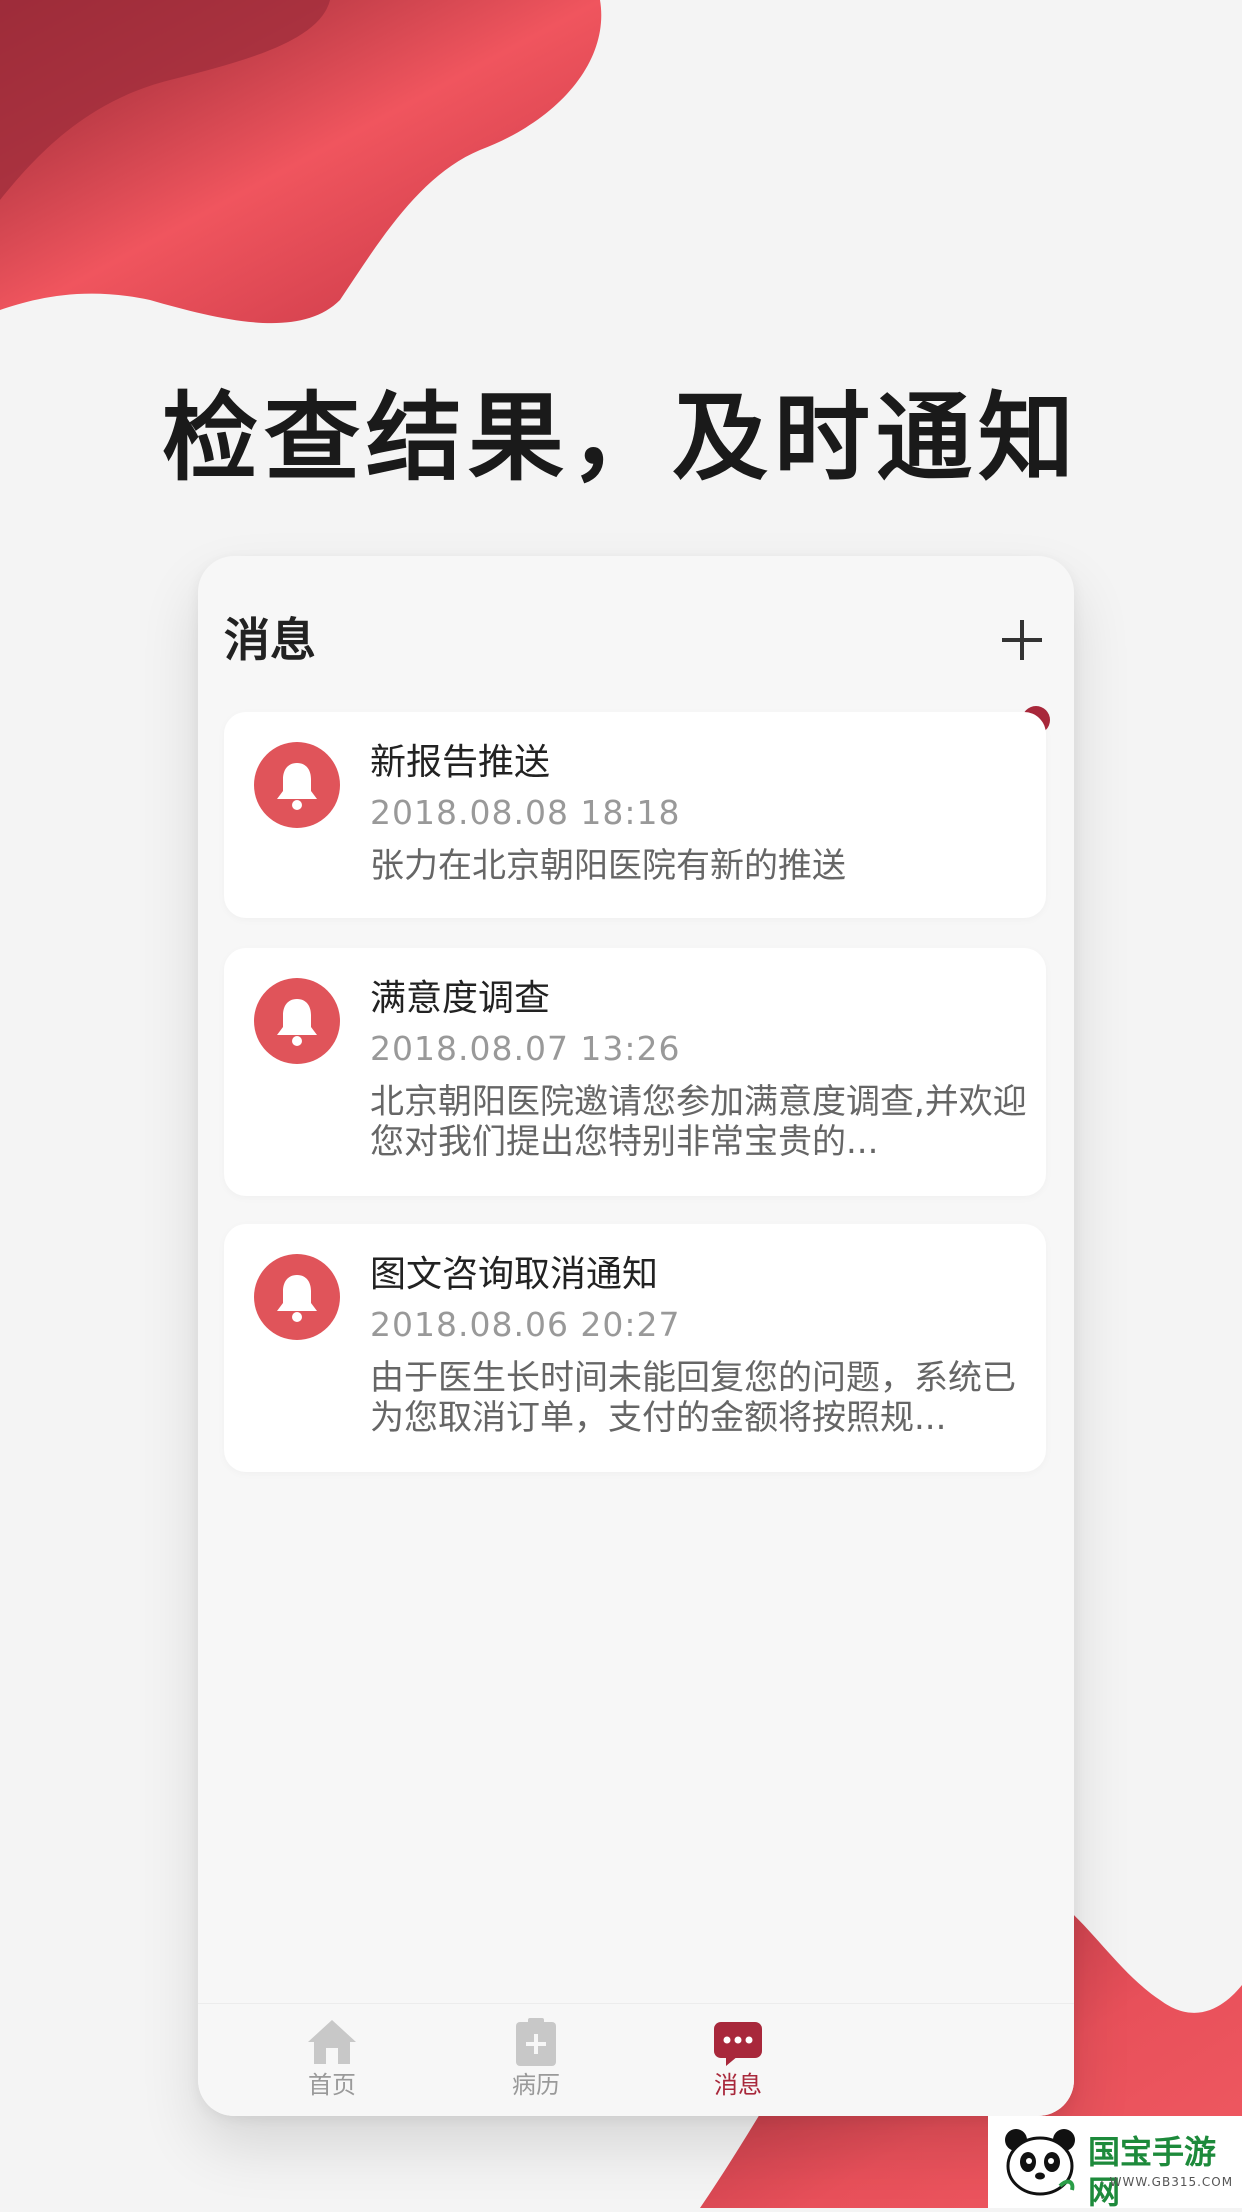 This screenshot has width=1242, height=2212. What do you see at coordinates (460, 998) in the screenshot?
I see `message-title: 满意度调查` at bounding box center [460, 998].